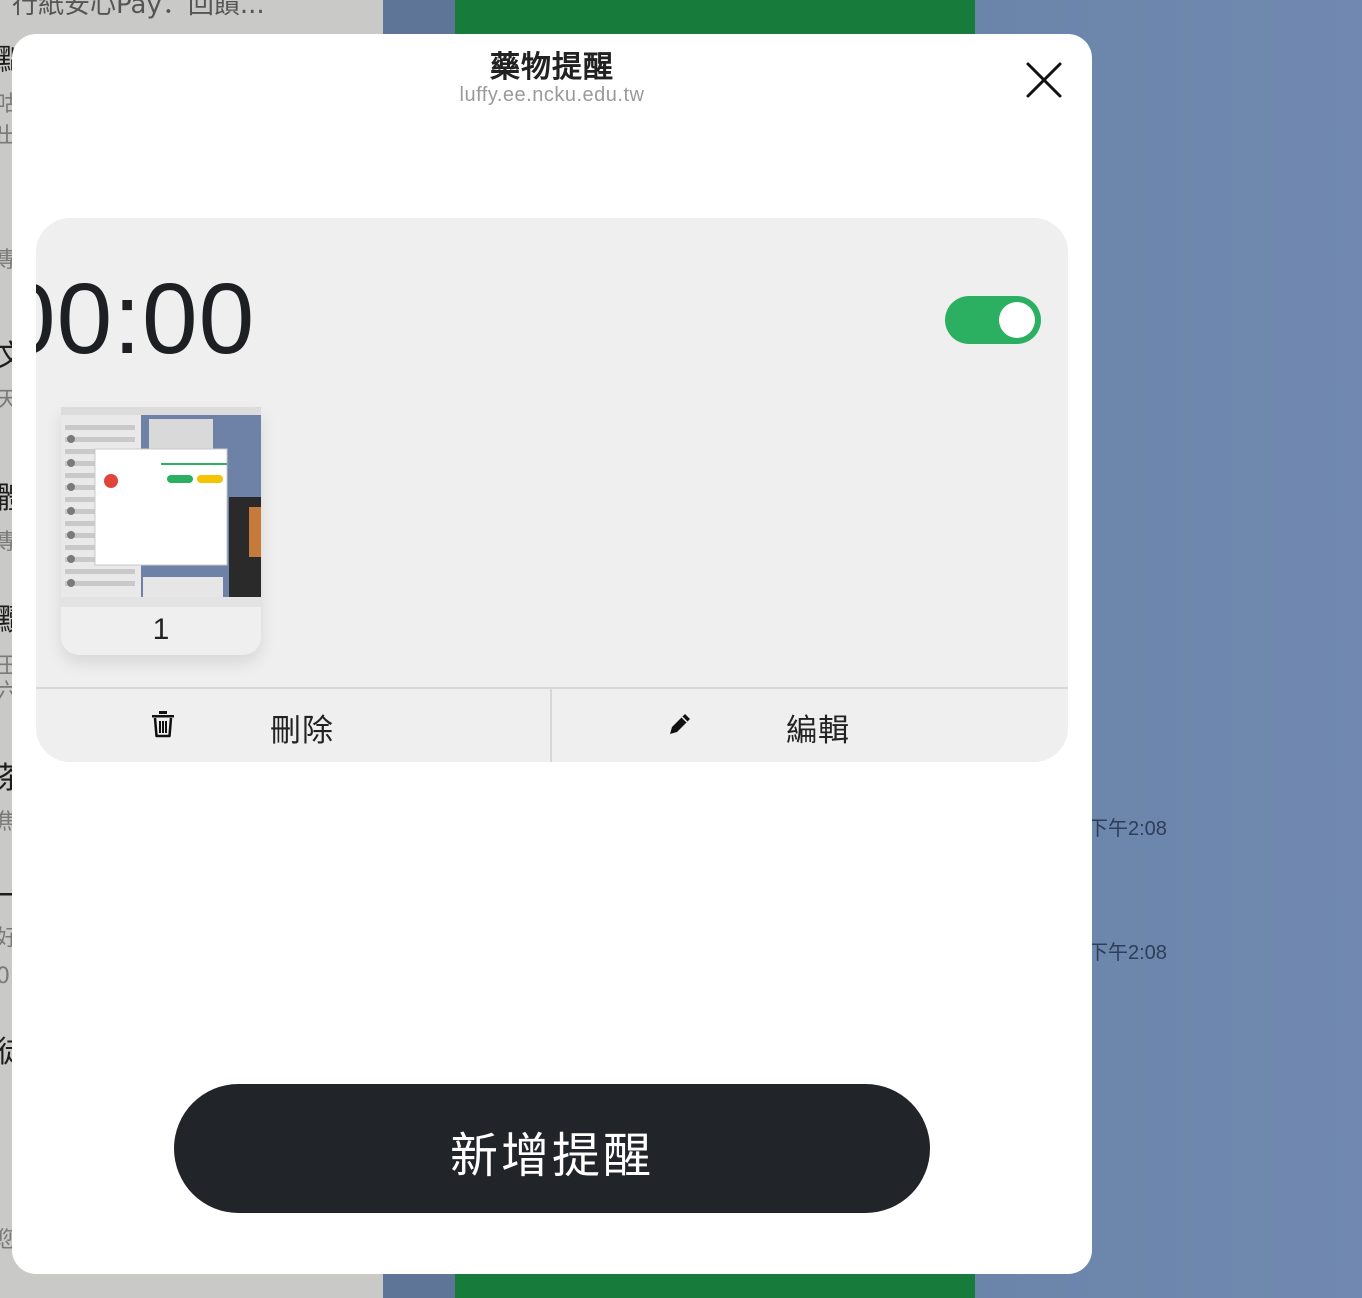  What do you see at coordinates (145, 319) in the screenshot?
I see `reminder-time: 00:00` at bounding box center [145, 319].